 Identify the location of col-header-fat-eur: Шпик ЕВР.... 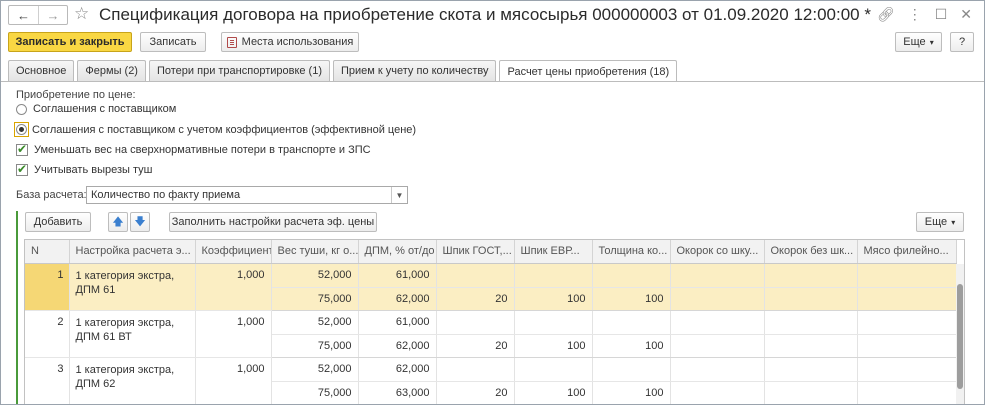
(553, 252).